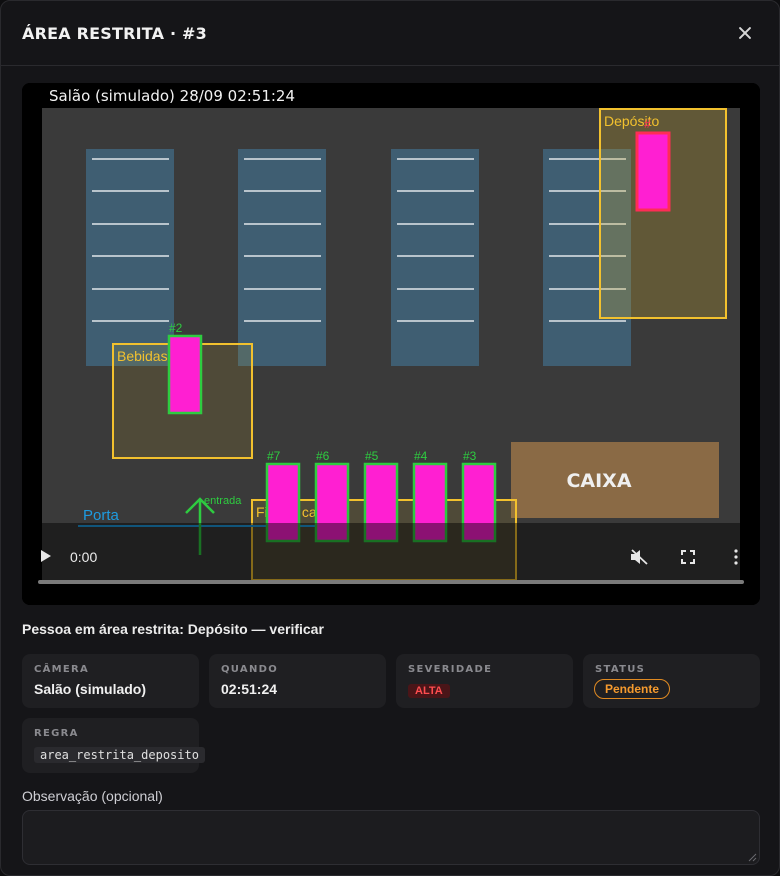 The height and width of the screenshot is (876, 780). What do you see at coordinates (429, 691) in the screenshot?
I see `severity-badge: ALTA` at bounding box center [429, 691].